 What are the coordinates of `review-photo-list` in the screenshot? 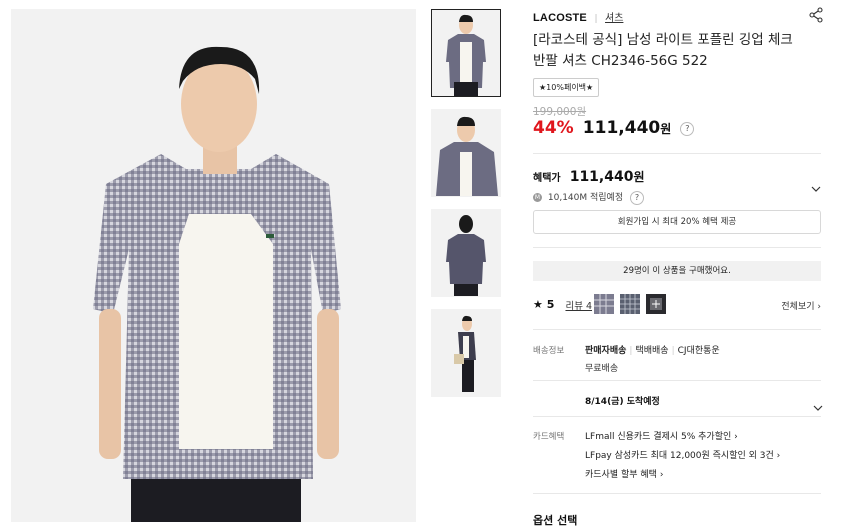 It's located at (630, 304).